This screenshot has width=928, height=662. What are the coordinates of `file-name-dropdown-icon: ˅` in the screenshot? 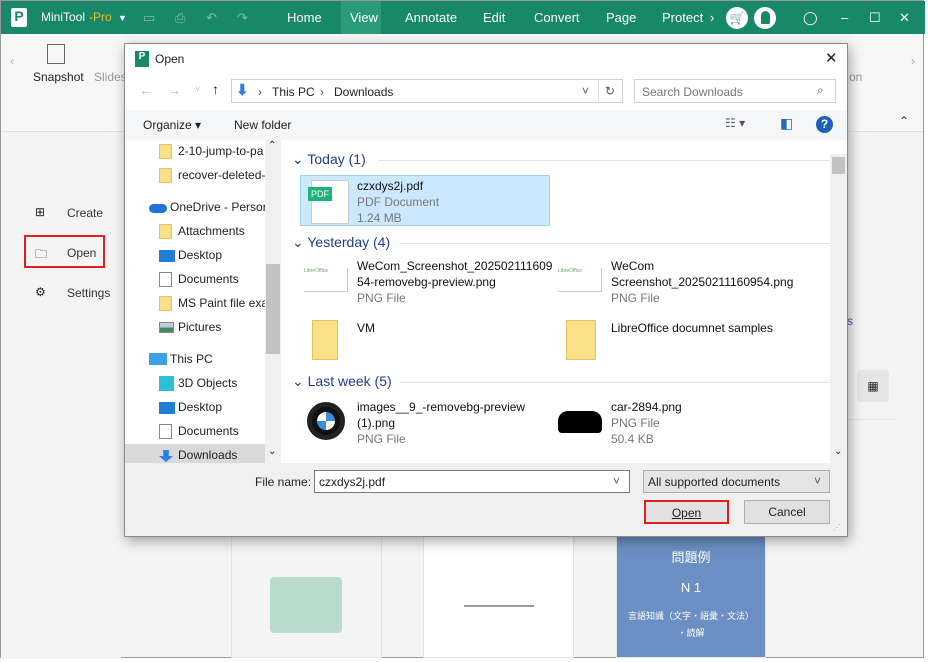 It's located at (616, 481).